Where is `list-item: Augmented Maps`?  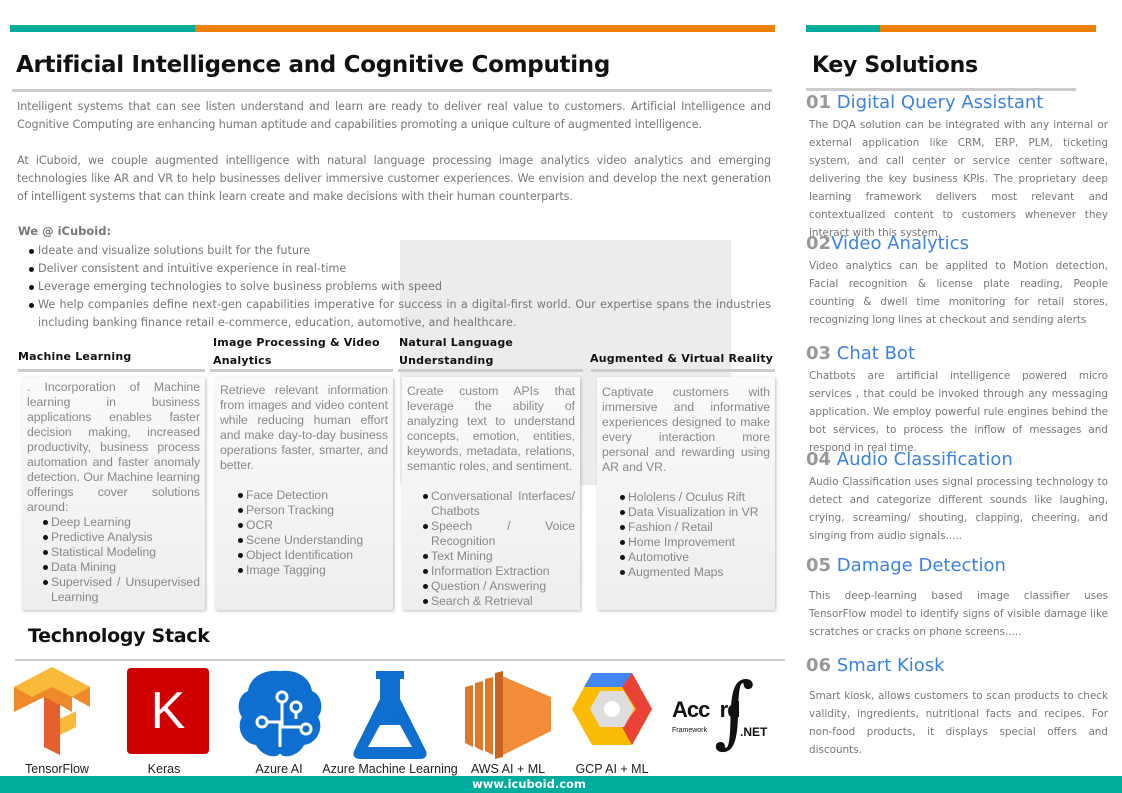 list-item: Augmented Maps is located at coordinates (694, 572).